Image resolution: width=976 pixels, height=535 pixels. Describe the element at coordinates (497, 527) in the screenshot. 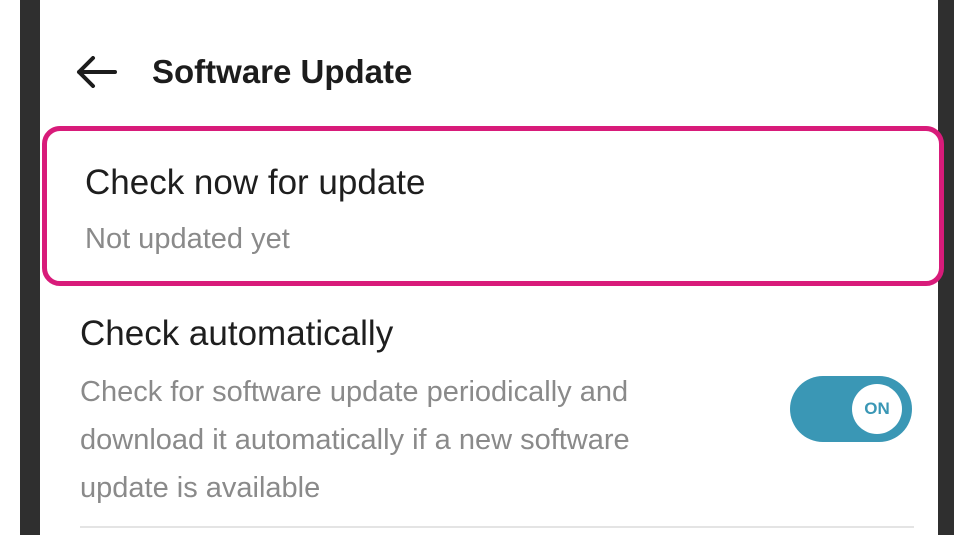

I see `list-divider` at that location.